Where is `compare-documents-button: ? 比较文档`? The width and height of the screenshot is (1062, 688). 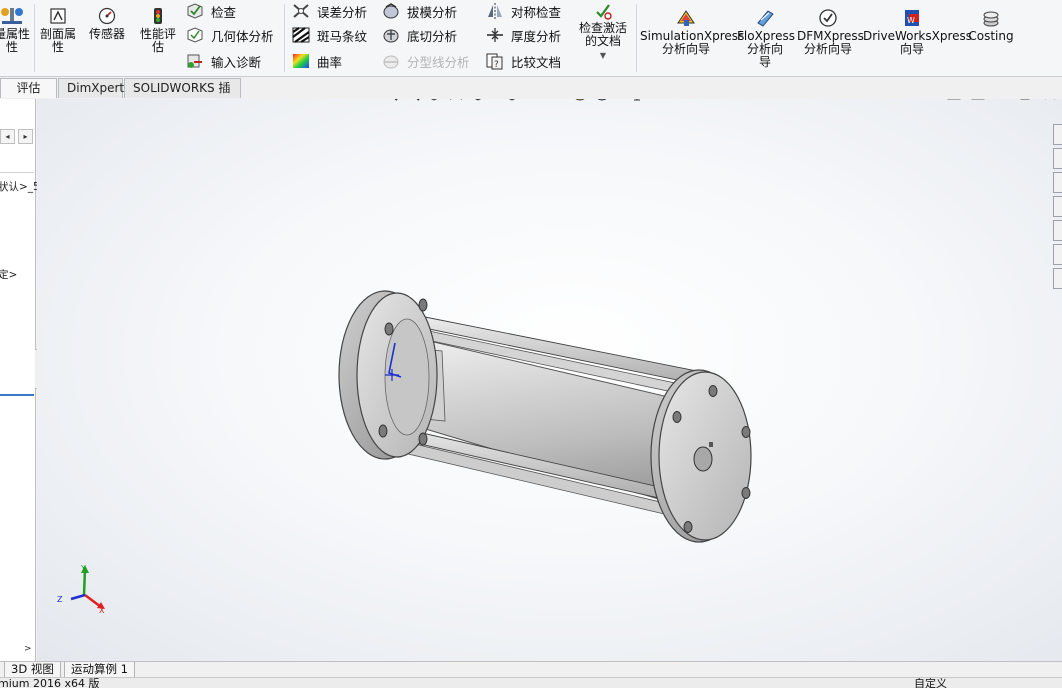 compare-documents-button: ? 比较文档 is located at coordinates (523, 61).